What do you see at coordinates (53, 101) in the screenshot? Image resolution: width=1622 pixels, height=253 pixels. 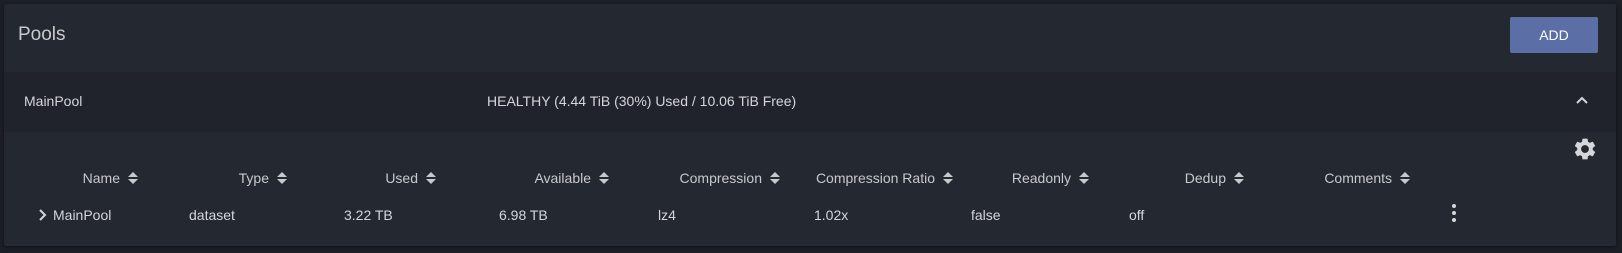 I see `pool-name: MainPool` at bounding box center [53, 101].